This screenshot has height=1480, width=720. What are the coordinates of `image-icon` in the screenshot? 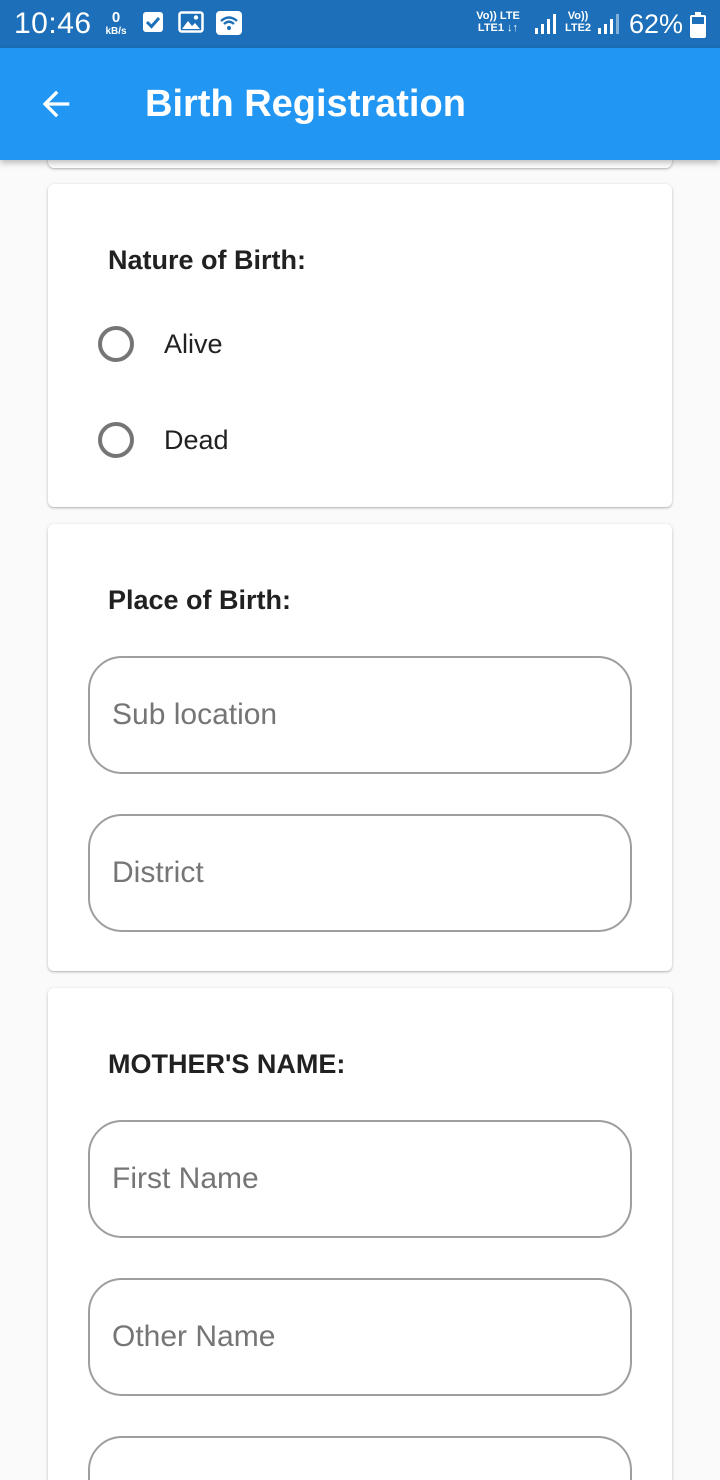 It's located at (191, 24).